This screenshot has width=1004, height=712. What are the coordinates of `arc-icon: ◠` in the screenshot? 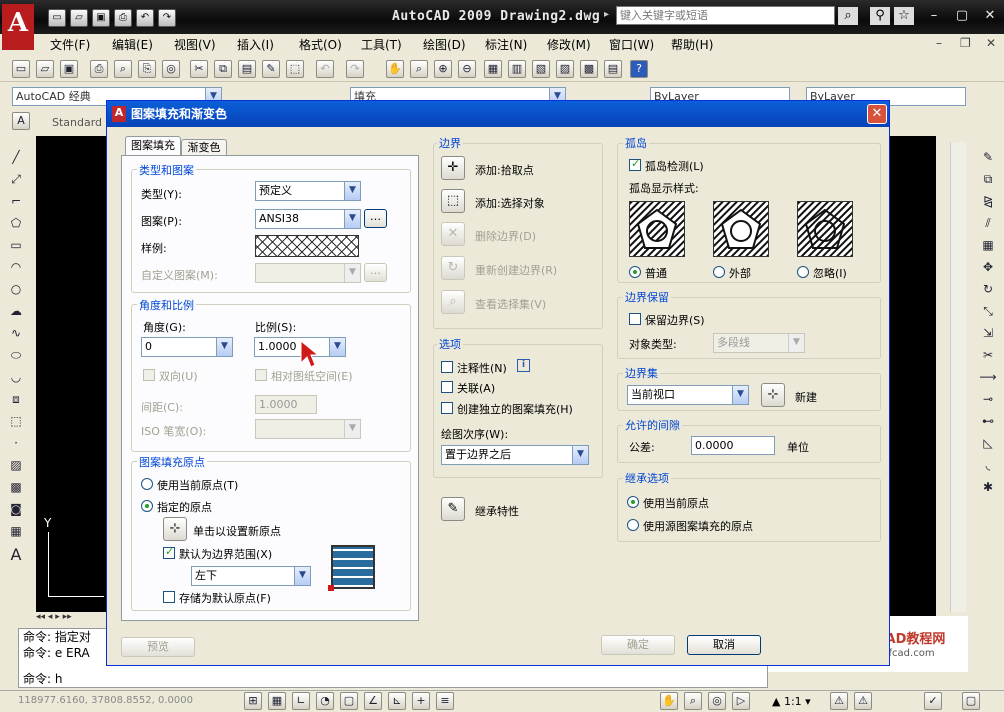 It's located at (16, 267).